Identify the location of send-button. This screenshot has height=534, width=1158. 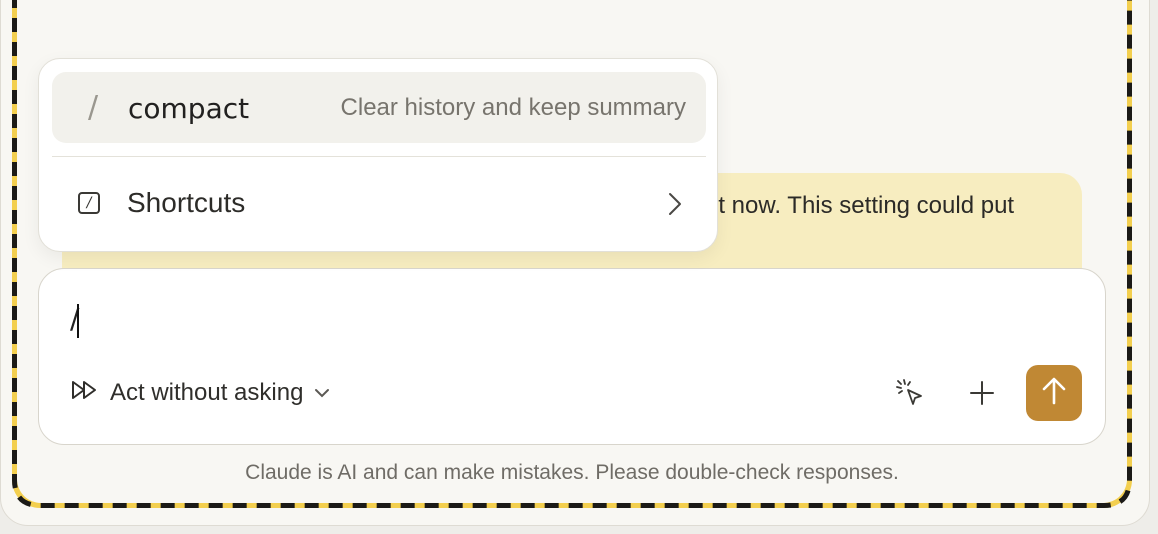
(1054, 393).